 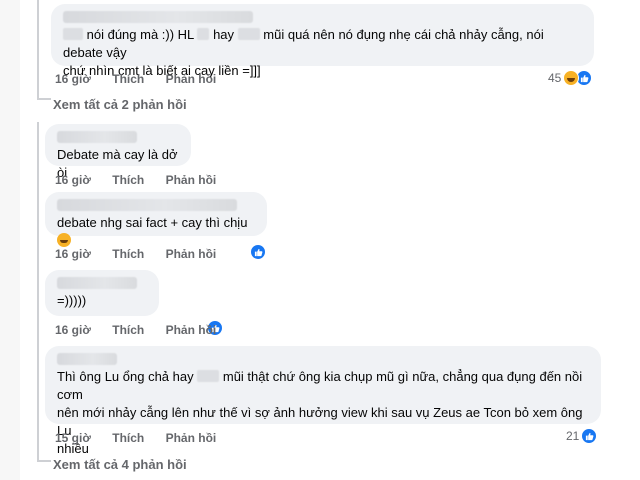 I want to click on reaction-summary: 45, so click(x=570, y=78).